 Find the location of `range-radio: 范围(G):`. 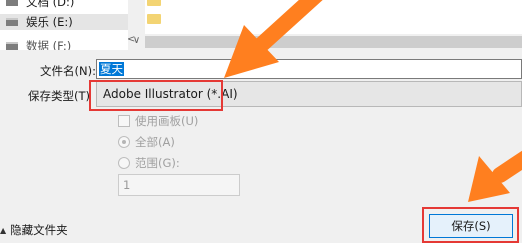

range-radio: 范围(G): is located at coordinates (149, 163).